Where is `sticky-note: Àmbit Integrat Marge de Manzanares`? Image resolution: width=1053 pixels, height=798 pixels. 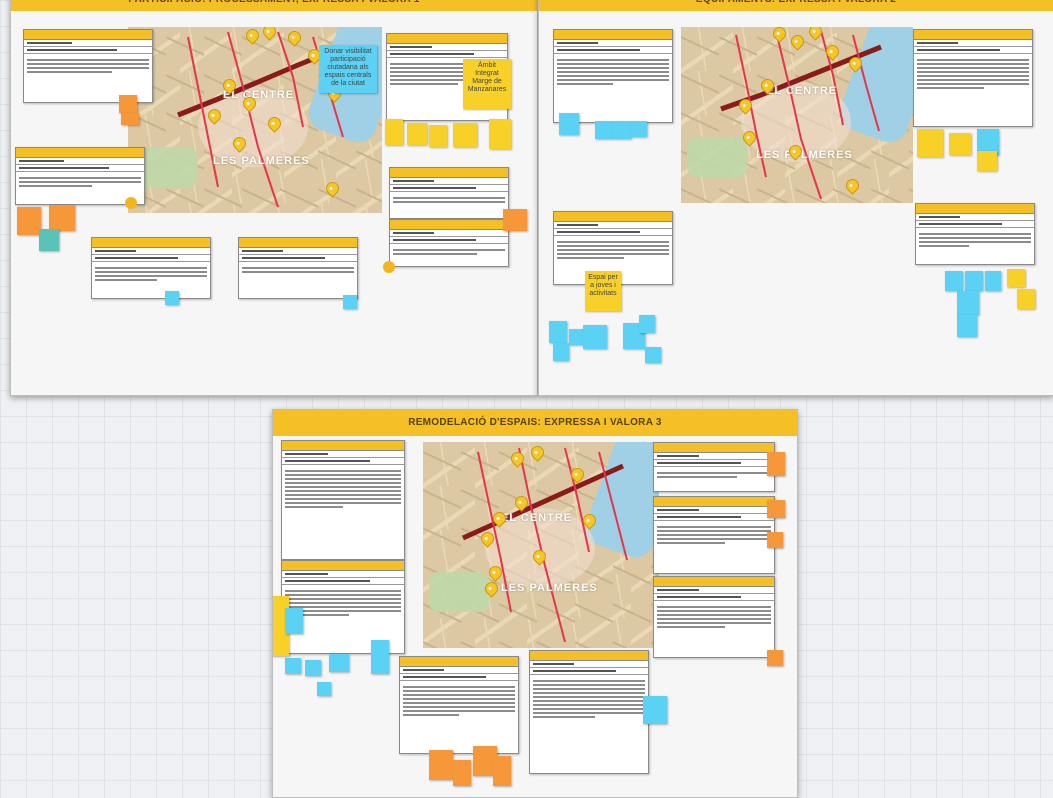
sticky-note: Àmbit Integrat Marge de Manzanares is located at coordinates (487, 84).